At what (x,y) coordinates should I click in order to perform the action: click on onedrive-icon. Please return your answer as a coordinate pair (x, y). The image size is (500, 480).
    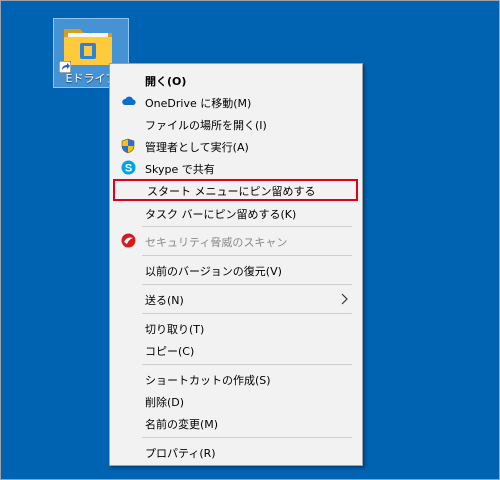
    Looking at the image, I should click on (129, 100).